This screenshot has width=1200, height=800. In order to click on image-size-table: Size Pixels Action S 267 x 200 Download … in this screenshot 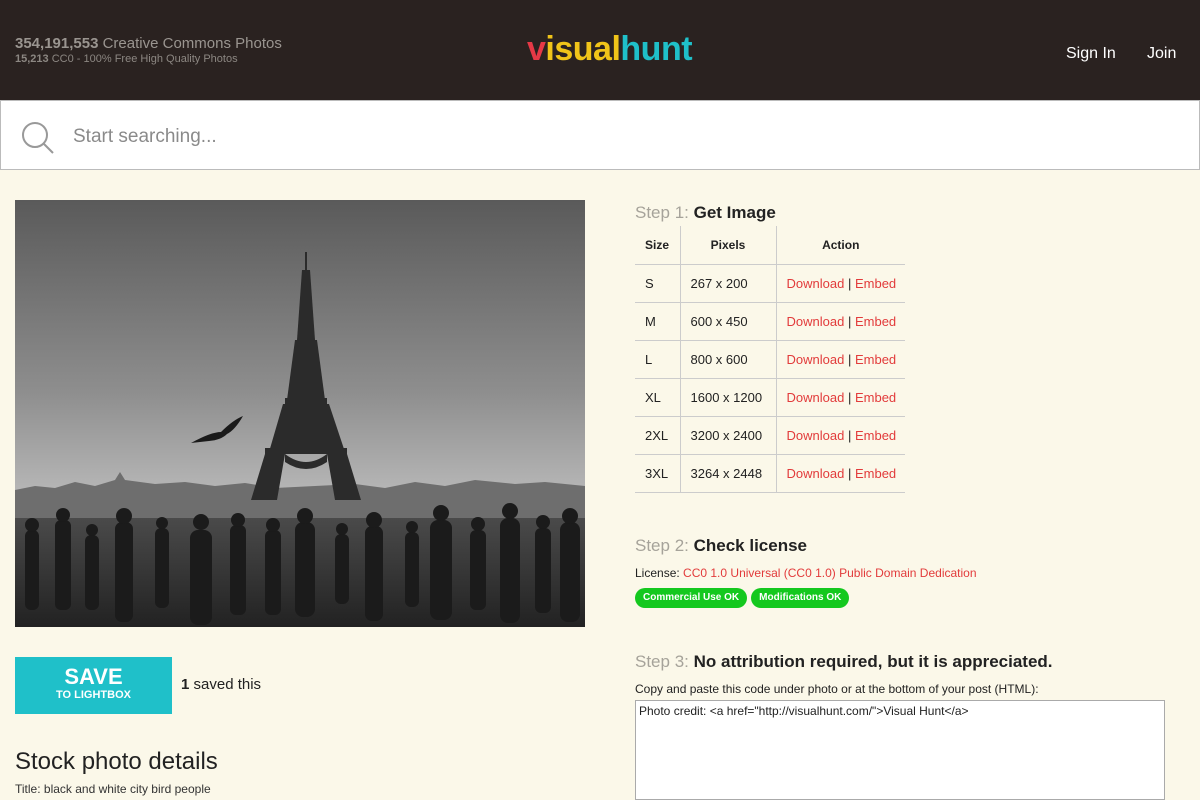, I will do `click(770, 359)`.